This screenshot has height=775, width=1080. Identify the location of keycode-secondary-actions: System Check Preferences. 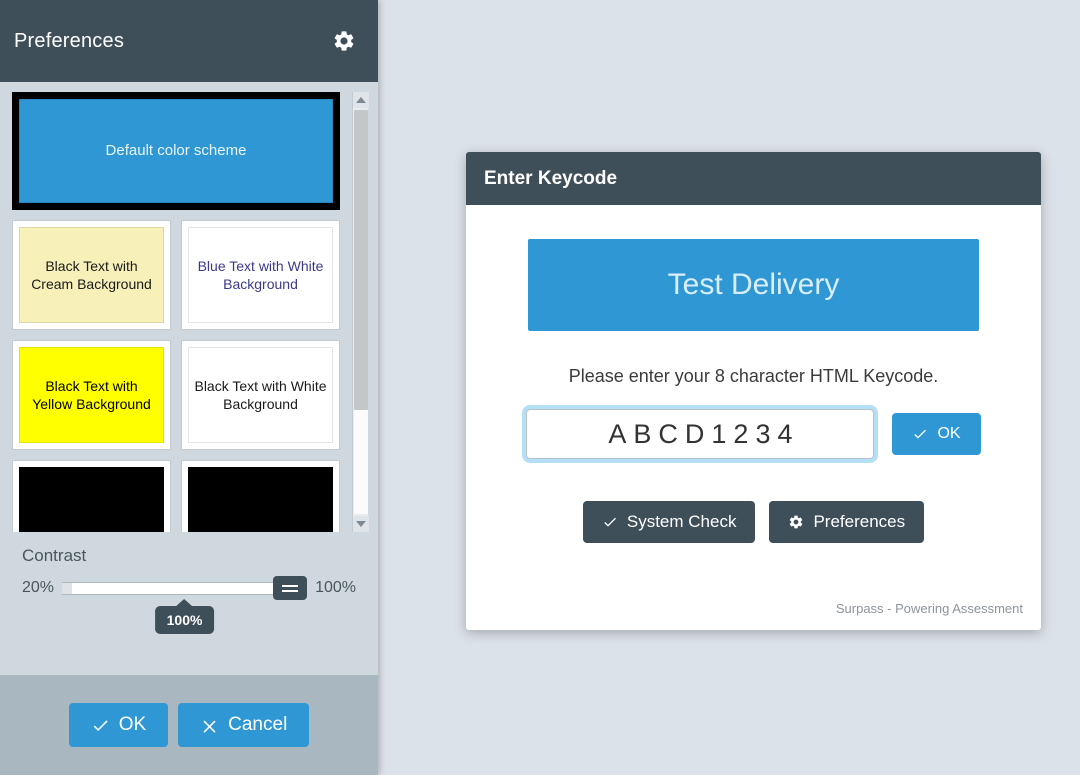
(753, 522).